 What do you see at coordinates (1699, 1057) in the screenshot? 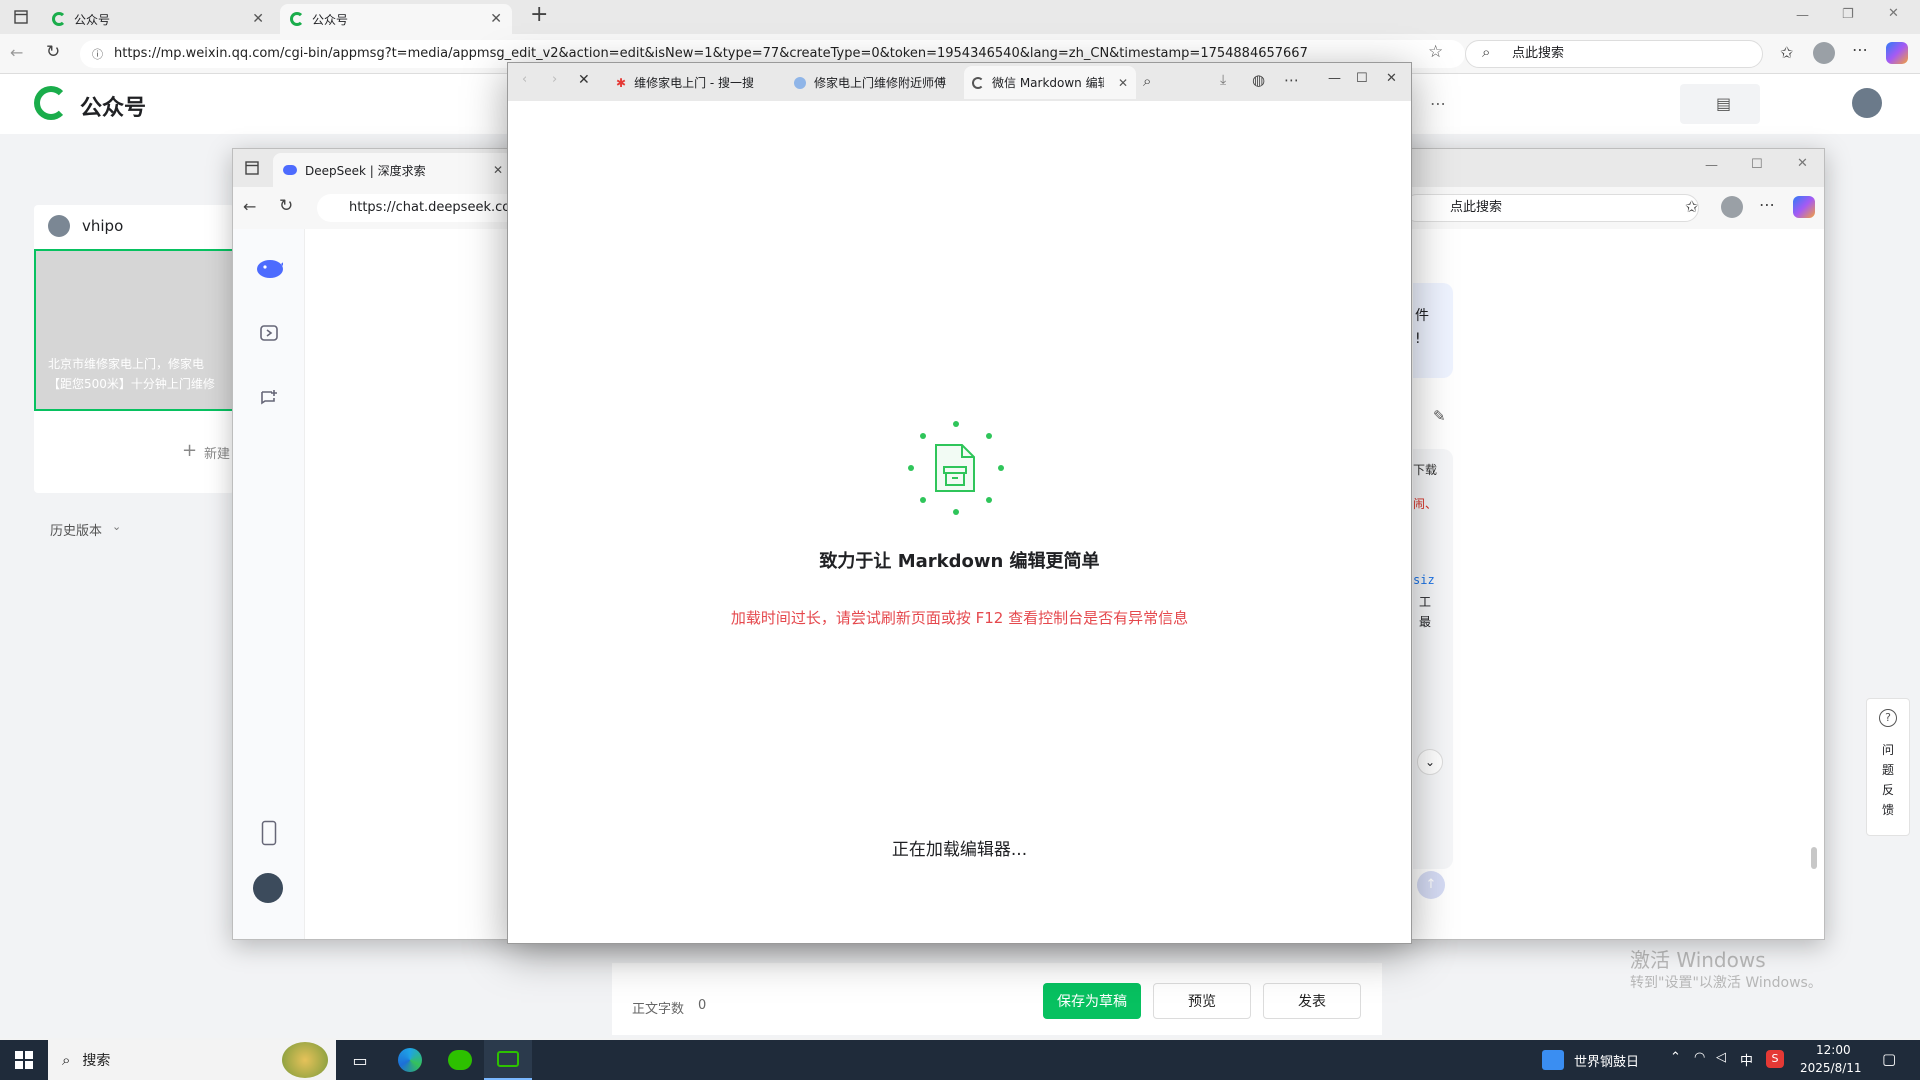
I see `wifi-icon: ◠` at bounding box center [1699, 1057].